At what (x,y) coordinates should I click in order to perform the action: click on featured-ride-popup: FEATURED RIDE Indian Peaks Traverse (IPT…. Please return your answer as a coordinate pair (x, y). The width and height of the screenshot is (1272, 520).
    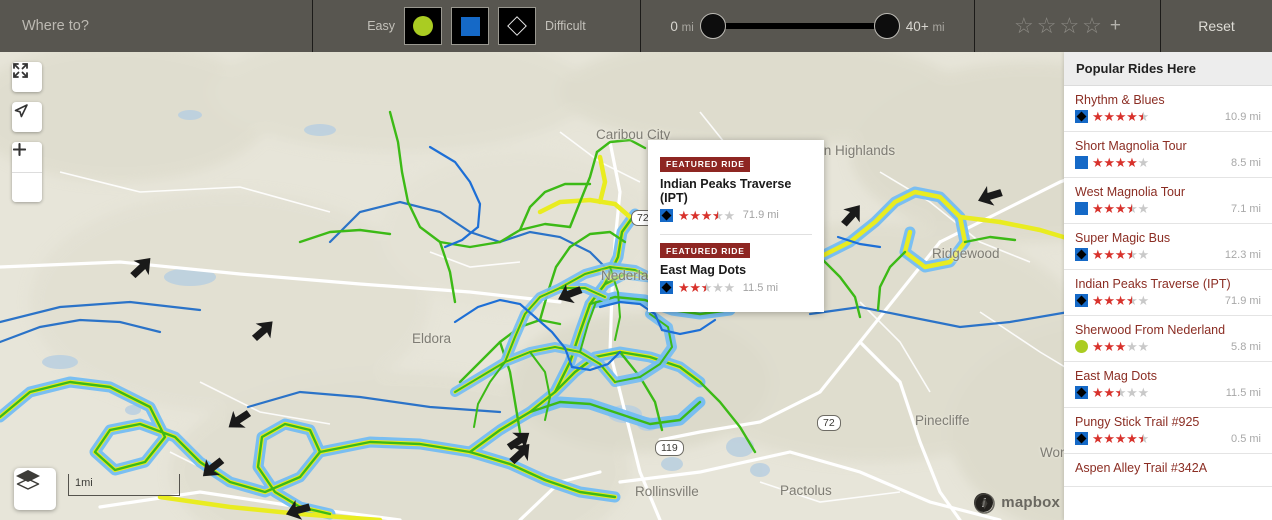
    Looking at the image, I should click on (736, 226).